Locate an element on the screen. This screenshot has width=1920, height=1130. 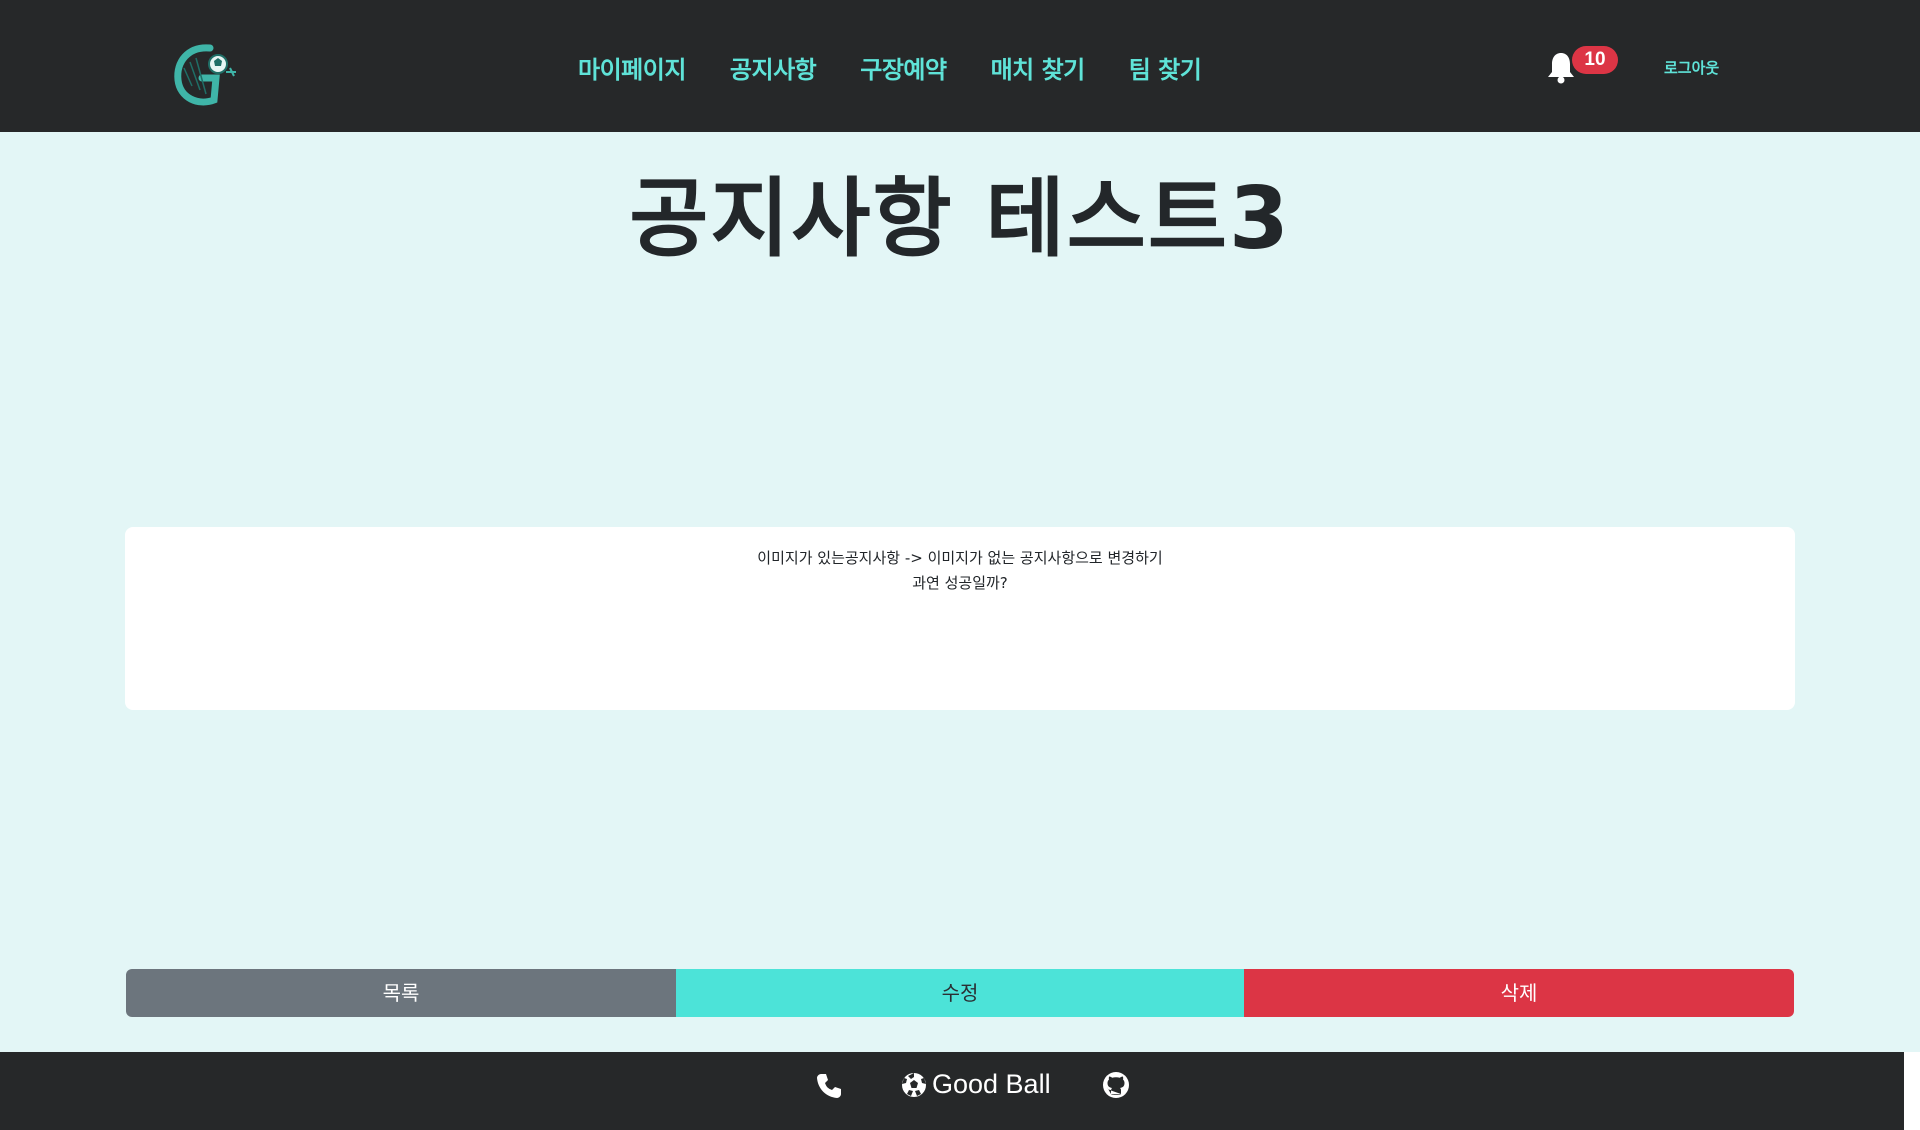
post-actions: 목록 수정 삭제 is located at coordinates (960, 993).